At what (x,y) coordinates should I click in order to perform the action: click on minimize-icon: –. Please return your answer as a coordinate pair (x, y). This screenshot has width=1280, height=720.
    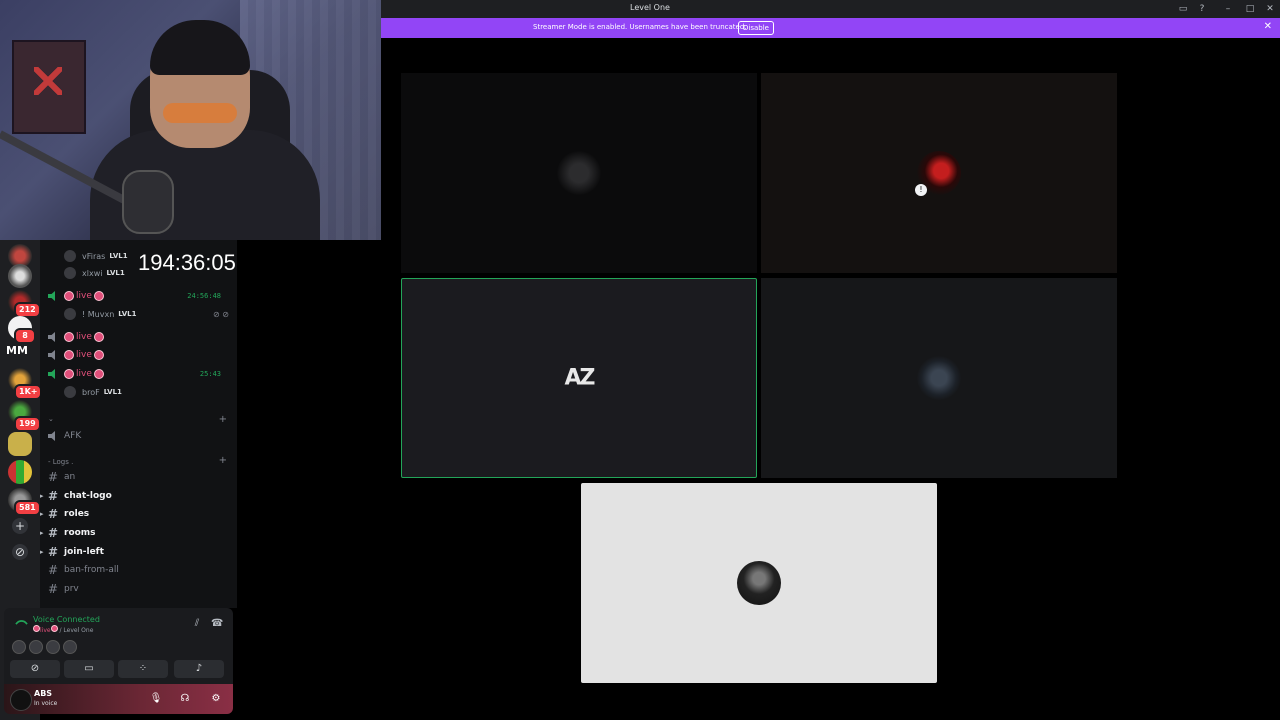
    Looking at the image, I should click on (1228, 9).